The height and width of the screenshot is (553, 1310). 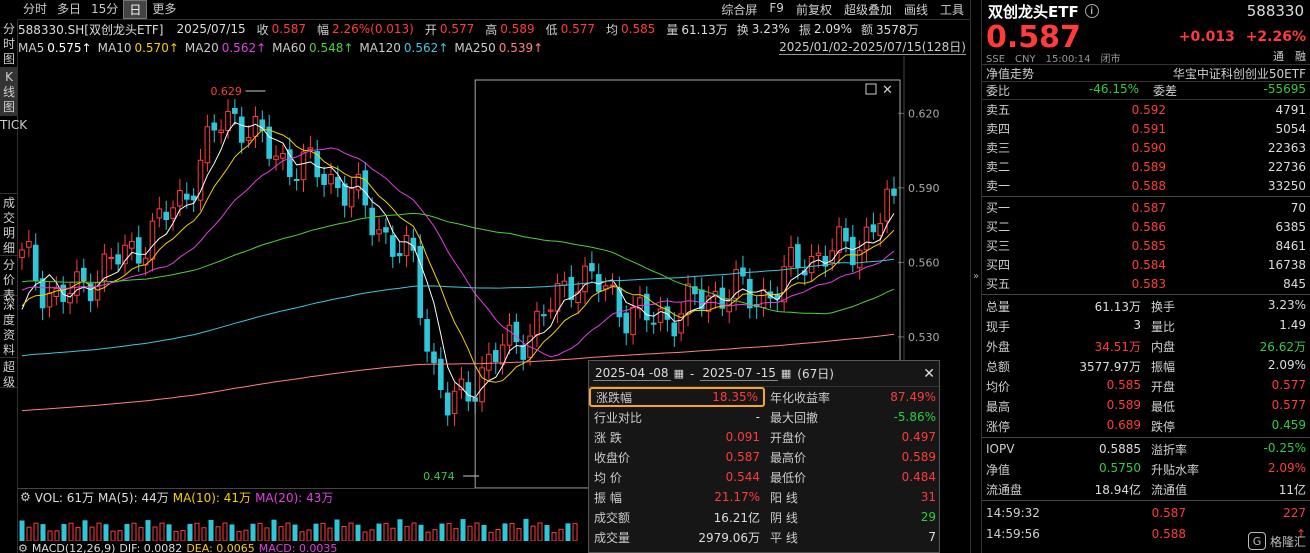 I want to click on period-tab: 多日, so click(x=69, y=9).